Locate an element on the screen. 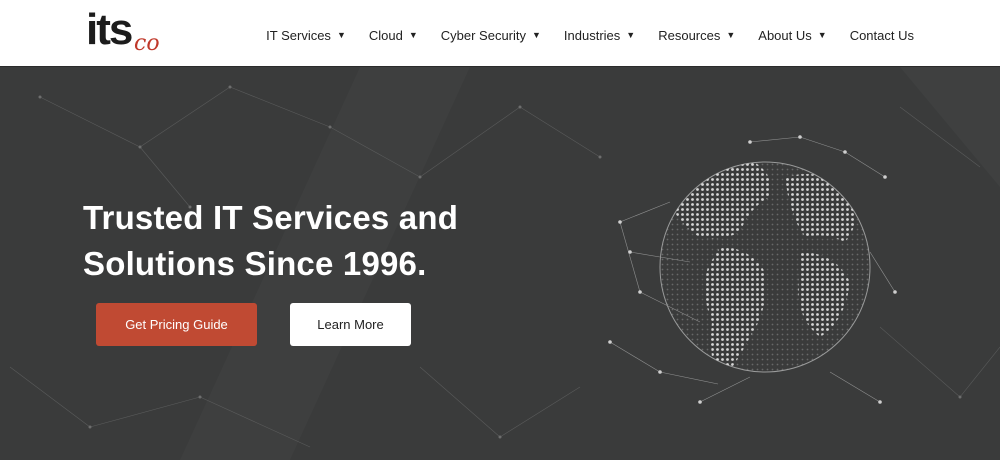  nav-item-resources: Resources ▼ is located at coordinates (696, 35).